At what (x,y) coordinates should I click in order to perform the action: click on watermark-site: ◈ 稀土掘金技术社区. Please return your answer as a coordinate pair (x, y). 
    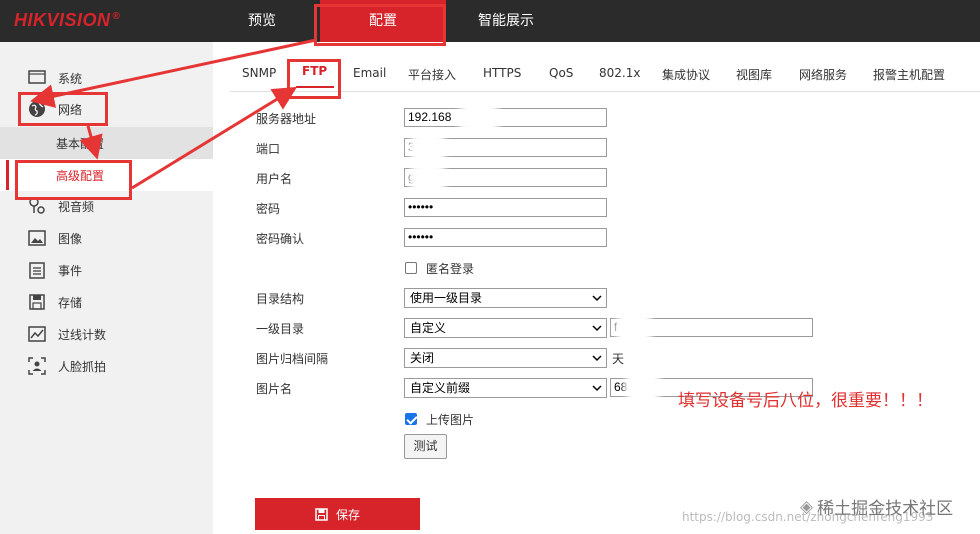
    Looking at the image, I should click on (877, 508).